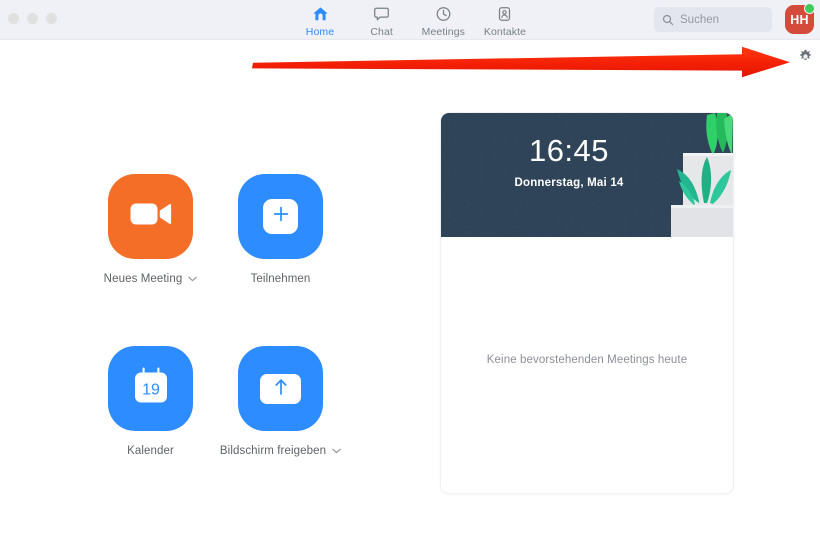 Image resolution: width=820 pixels, height=560 pixels. What do you see at coordinates (143, 279) in the screenshot?
I see `action-label: Neues Meeting` at bounding box center [143, 279].